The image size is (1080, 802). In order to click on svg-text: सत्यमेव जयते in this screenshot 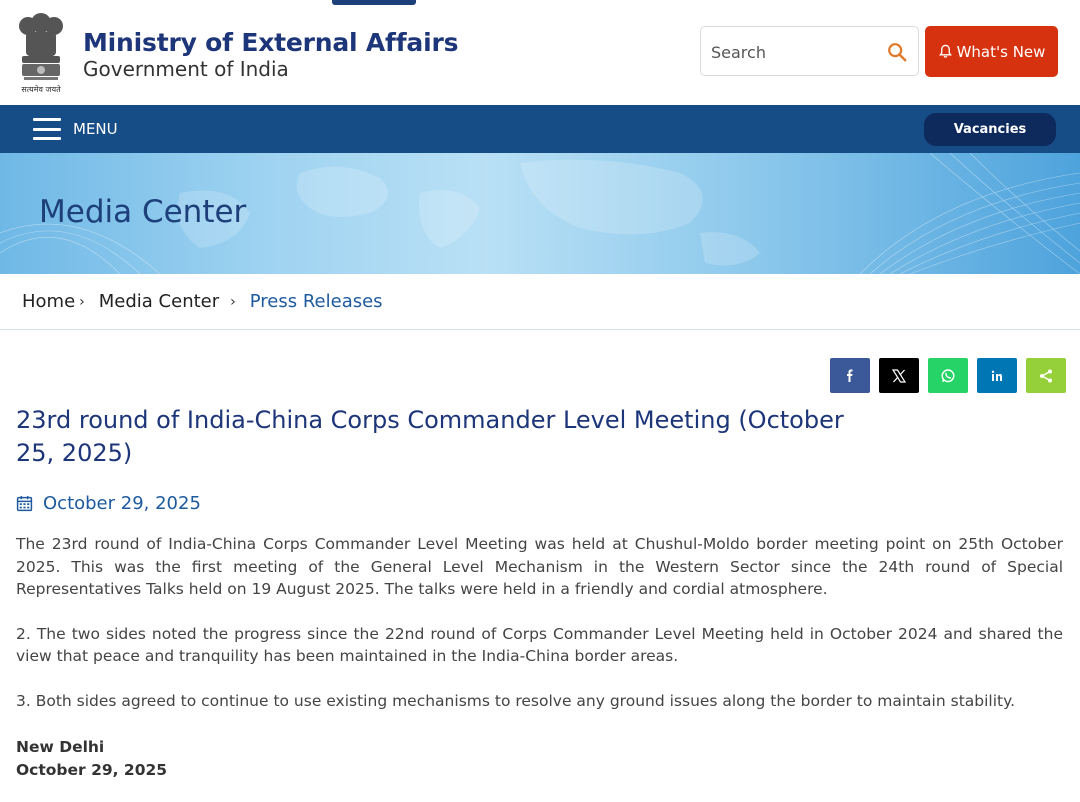, I will do `click(41, 89)`.